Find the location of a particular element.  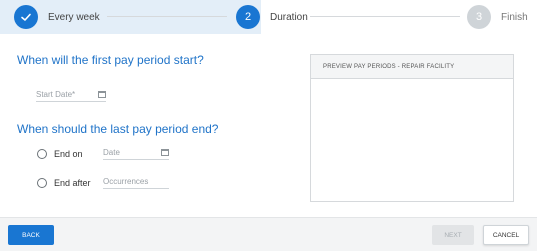

stepper: Every week 2 Duration 3 Finish is located at coordinates (268, 17).